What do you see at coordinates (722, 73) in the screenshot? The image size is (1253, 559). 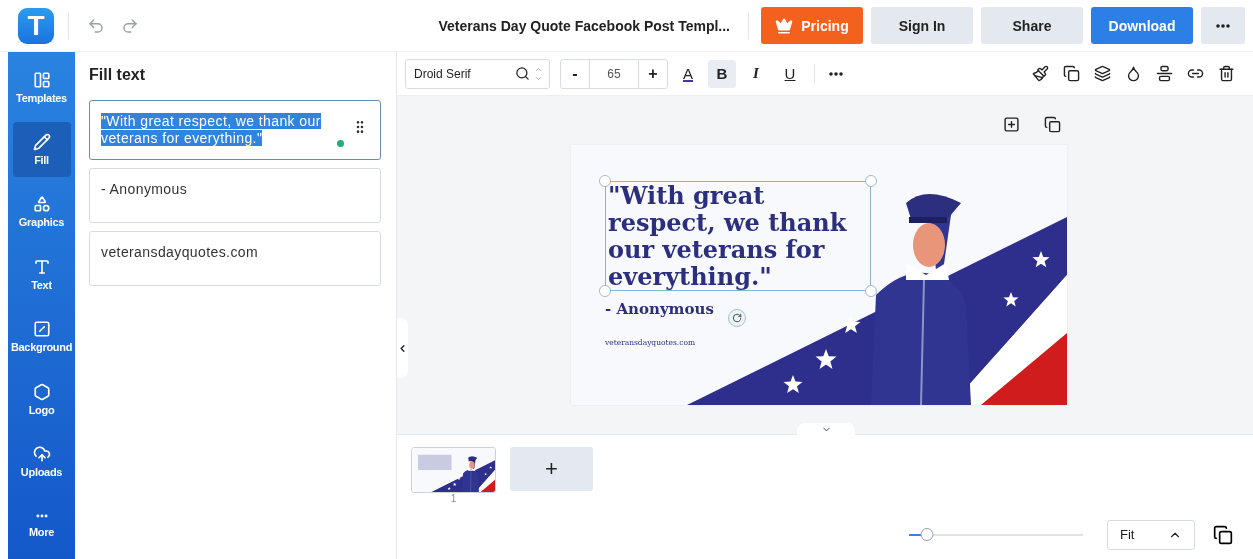 I see `text-style-button: B` at bounding box center [722, 73].